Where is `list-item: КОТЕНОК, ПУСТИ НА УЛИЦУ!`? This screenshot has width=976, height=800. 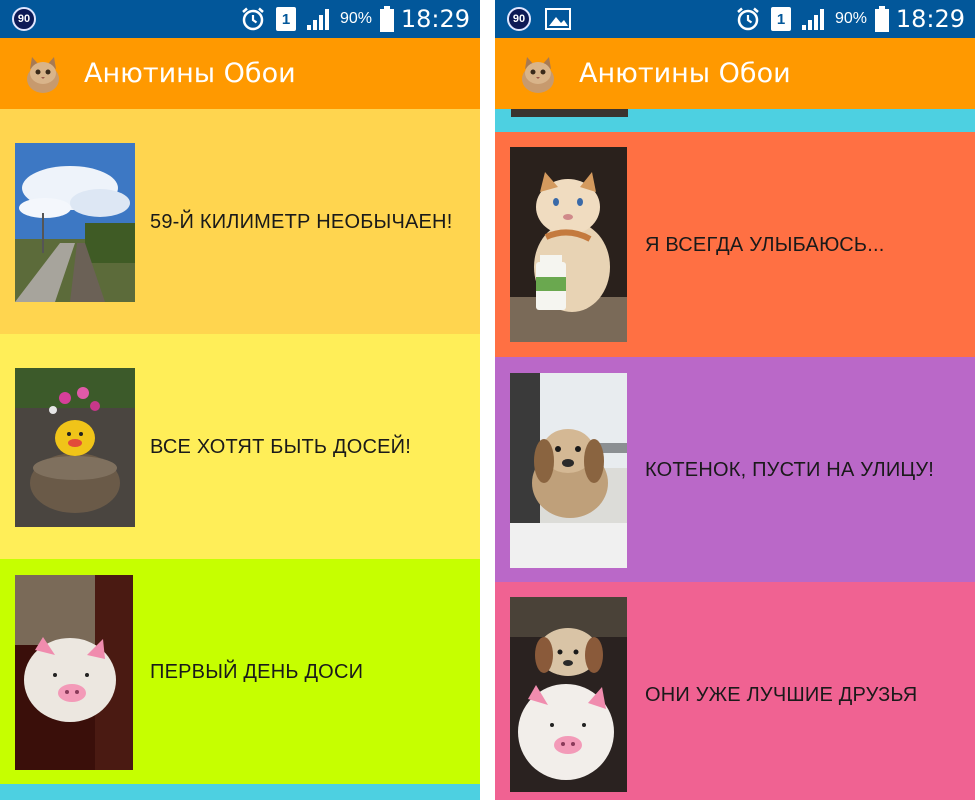 list-item: КОТЕНОК, ПУСТИ НА УЛИЦУ! is located at coordinates (735, 469).